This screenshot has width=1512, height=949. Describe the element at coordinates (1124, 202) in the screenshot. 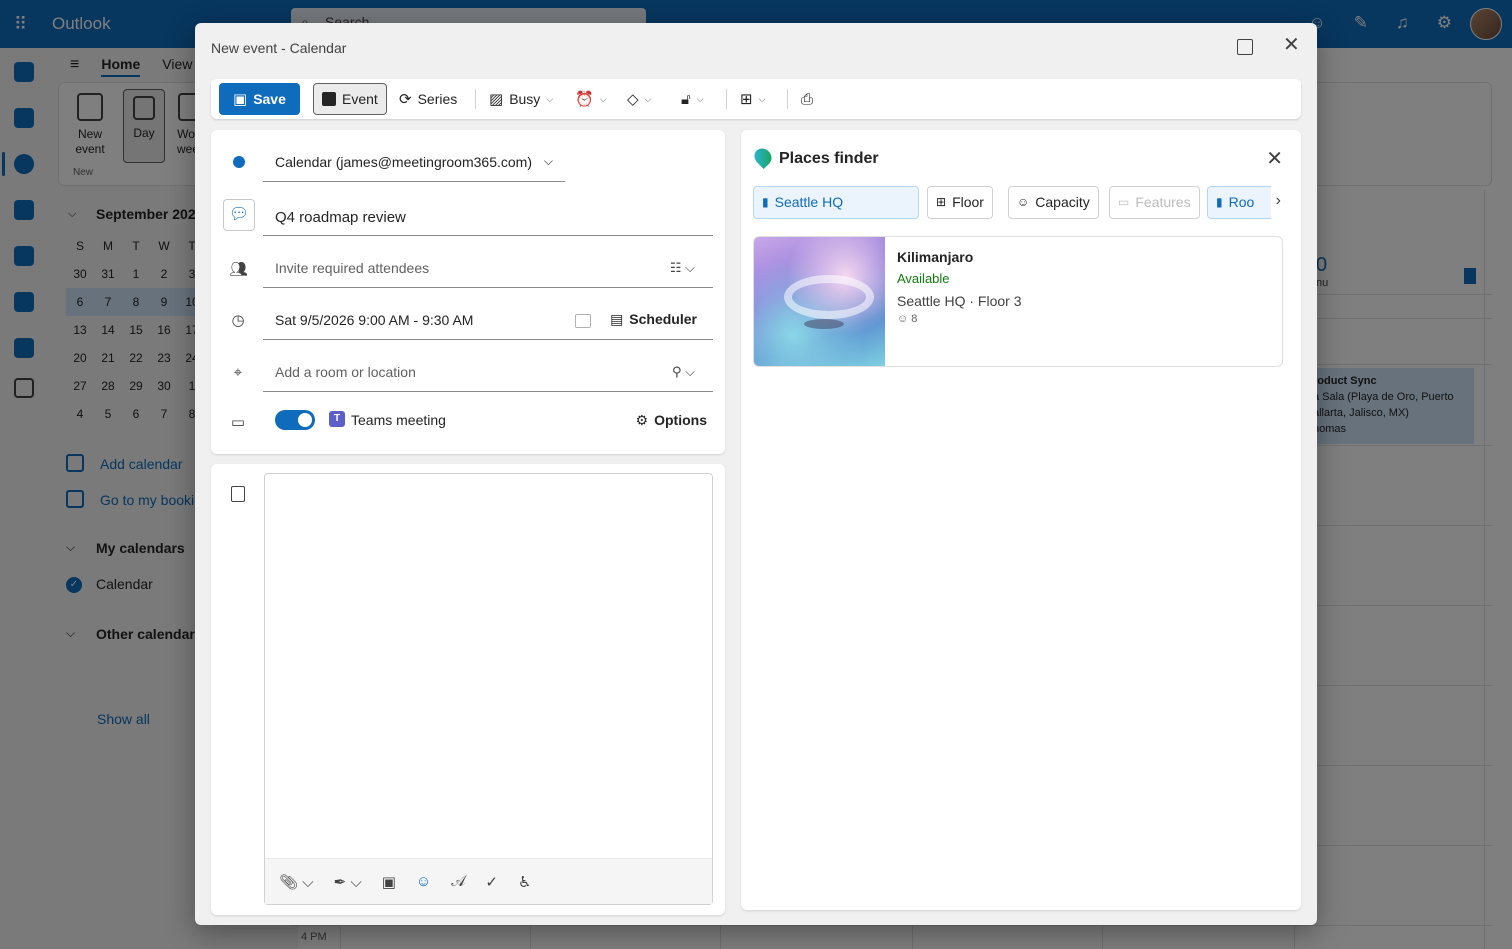

I see `features-icon: ▭` at that location.